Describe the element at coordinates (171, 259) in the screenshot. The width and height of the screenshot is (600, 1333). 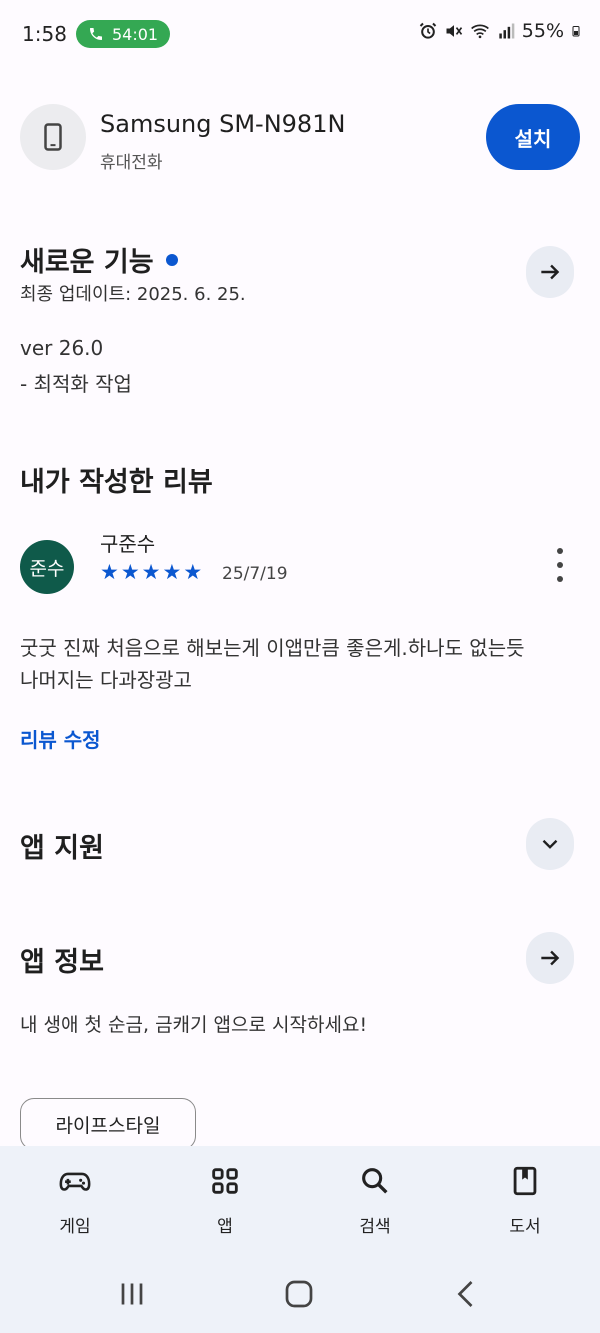
I see `new-indicator-dot` at that location.